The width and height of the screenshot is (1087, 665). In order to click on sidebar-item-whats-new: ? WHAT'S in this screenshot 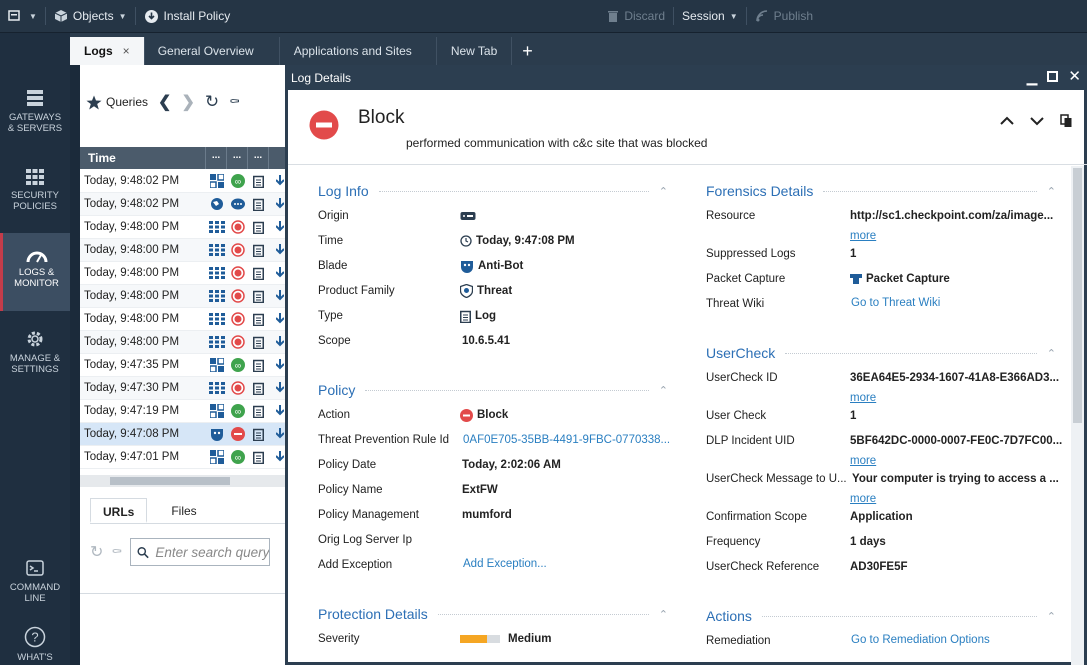, I will do `click(35, 644)`.